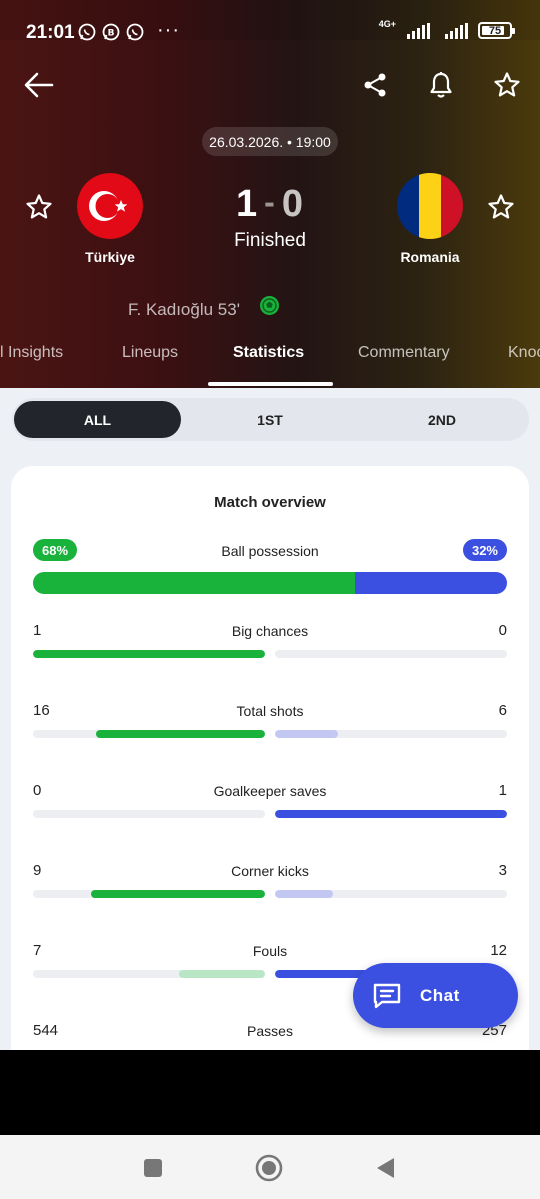 The image size is (540, 1199). What do you see at coordinates (194, 583) in the screenshot?
I see `possession-home-fill` at bounding box center [194, 583].